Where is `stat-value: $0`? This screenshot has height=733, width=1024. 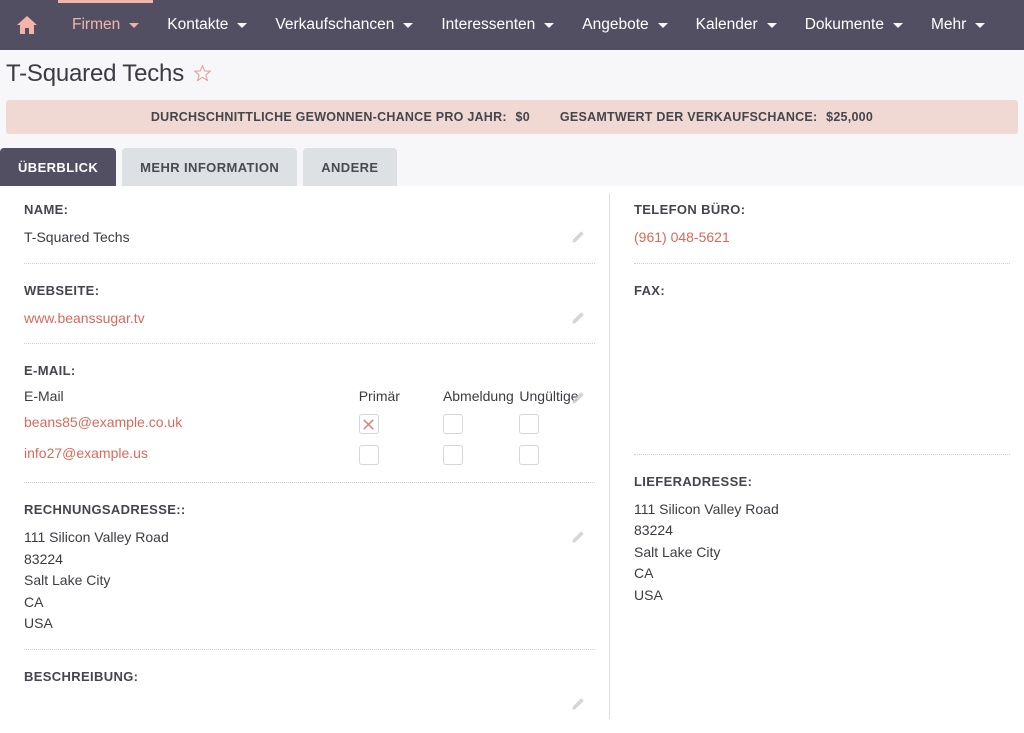 stat-value: $0 is located at coordinates (522, 117).